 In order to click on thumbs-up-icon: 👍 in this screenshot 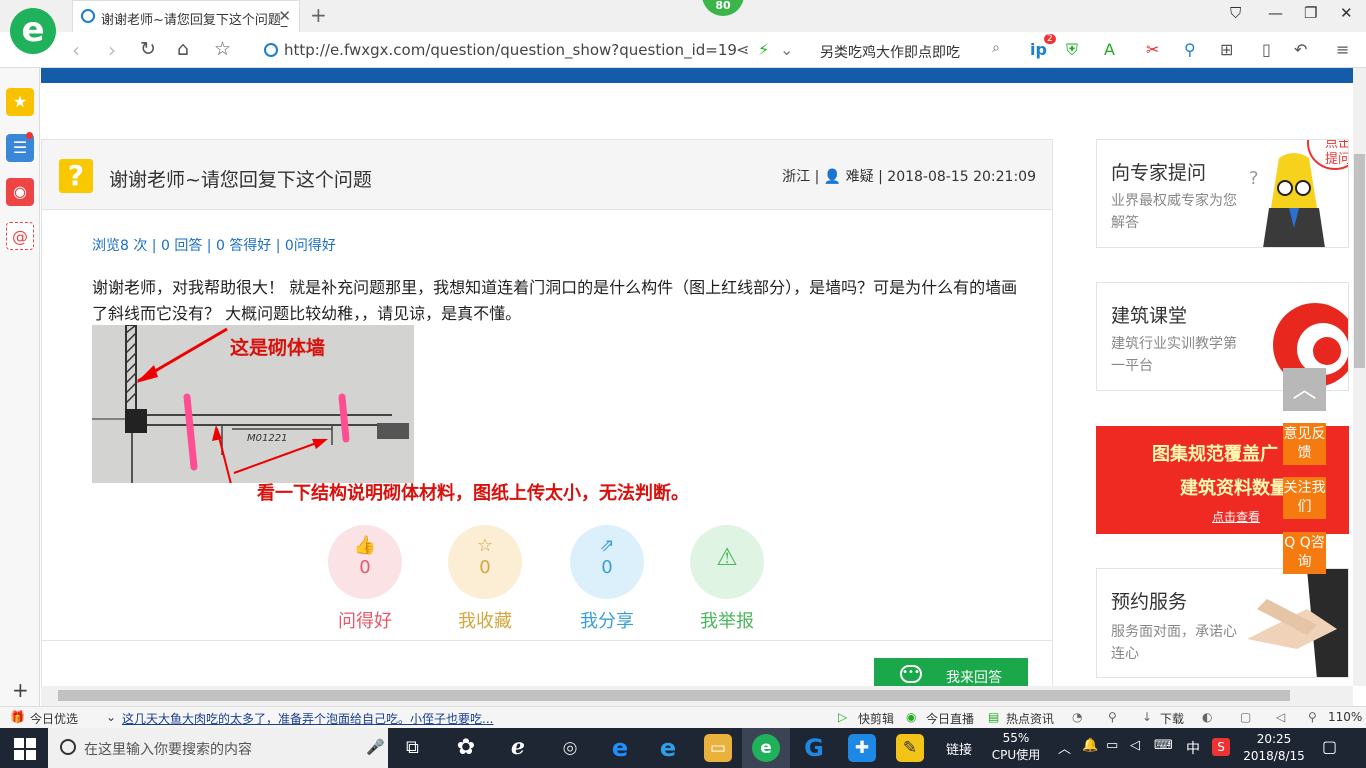, I will do `click(365, 545)`.